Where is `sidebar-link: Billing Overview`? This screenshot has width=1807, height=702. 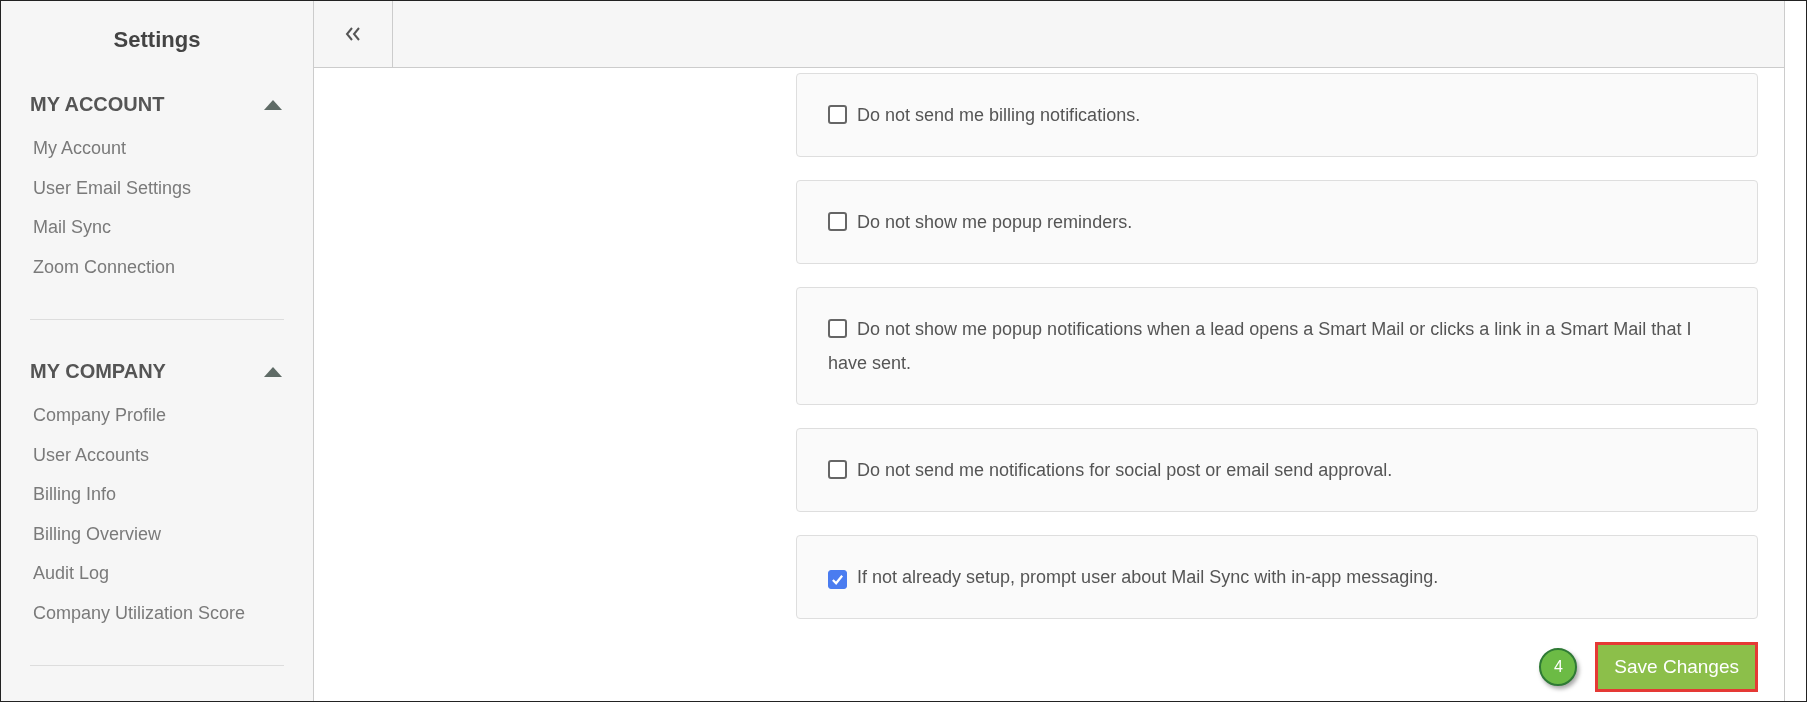 sidebar-link: Billing Overview is located at coordinates (96, 534).